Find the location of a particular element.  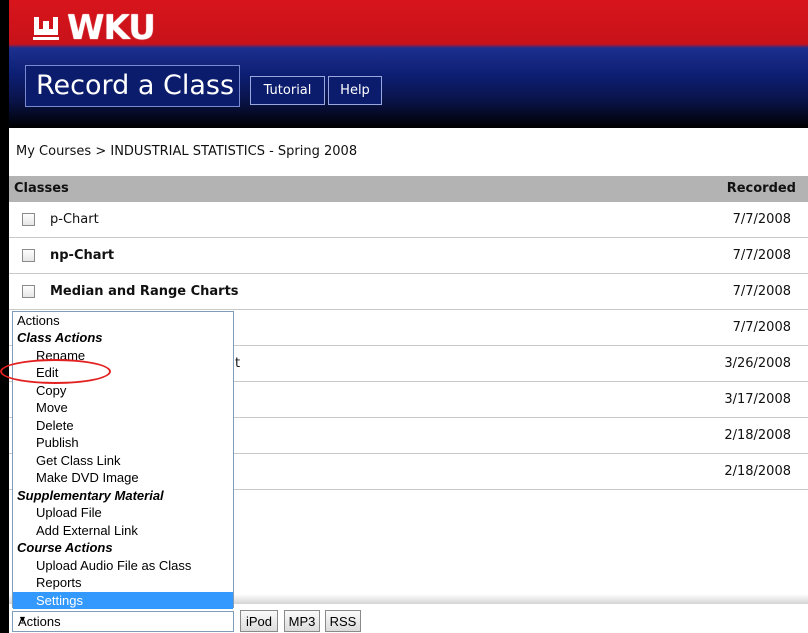

wku-logo: WKU is located at coordinates (93, 28).